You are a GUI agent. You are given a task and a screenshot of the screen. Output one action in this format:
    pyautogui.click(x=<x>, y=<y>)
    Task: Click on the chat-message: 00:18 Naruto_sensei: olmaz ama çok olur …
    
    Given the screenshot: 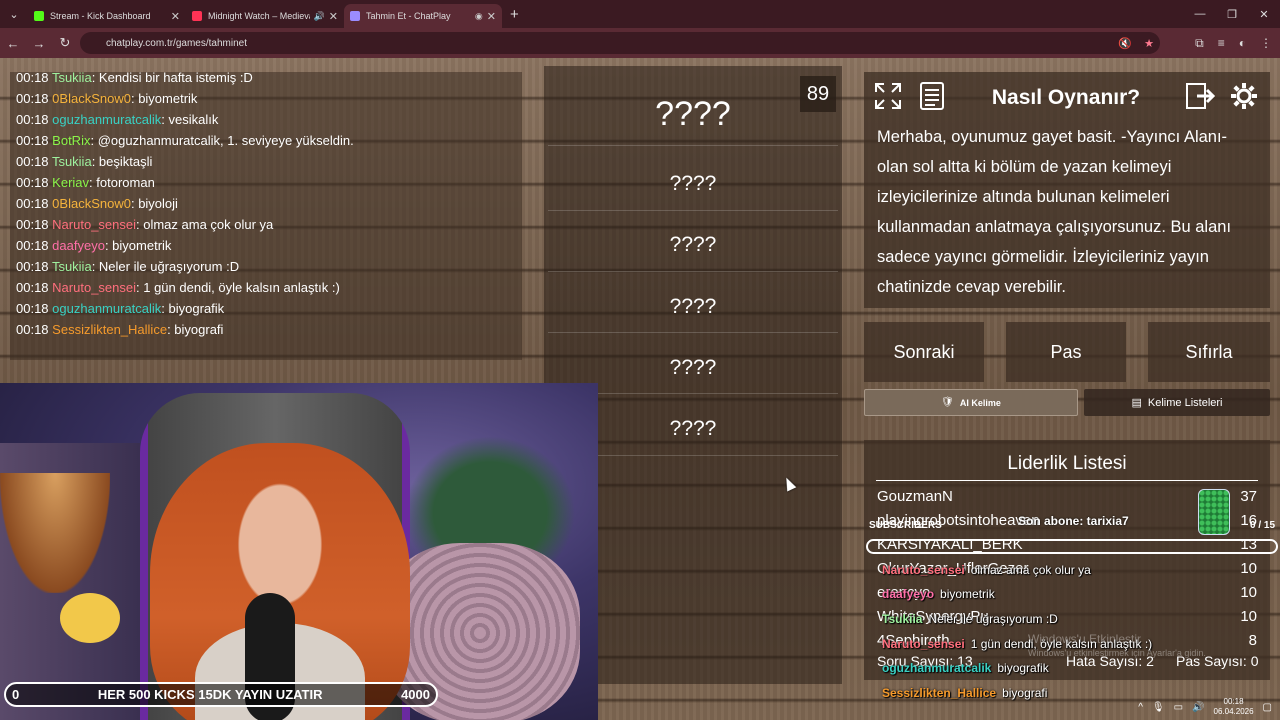 What is the action you would take?
    pyautogui.click(x=144, y=224)
    